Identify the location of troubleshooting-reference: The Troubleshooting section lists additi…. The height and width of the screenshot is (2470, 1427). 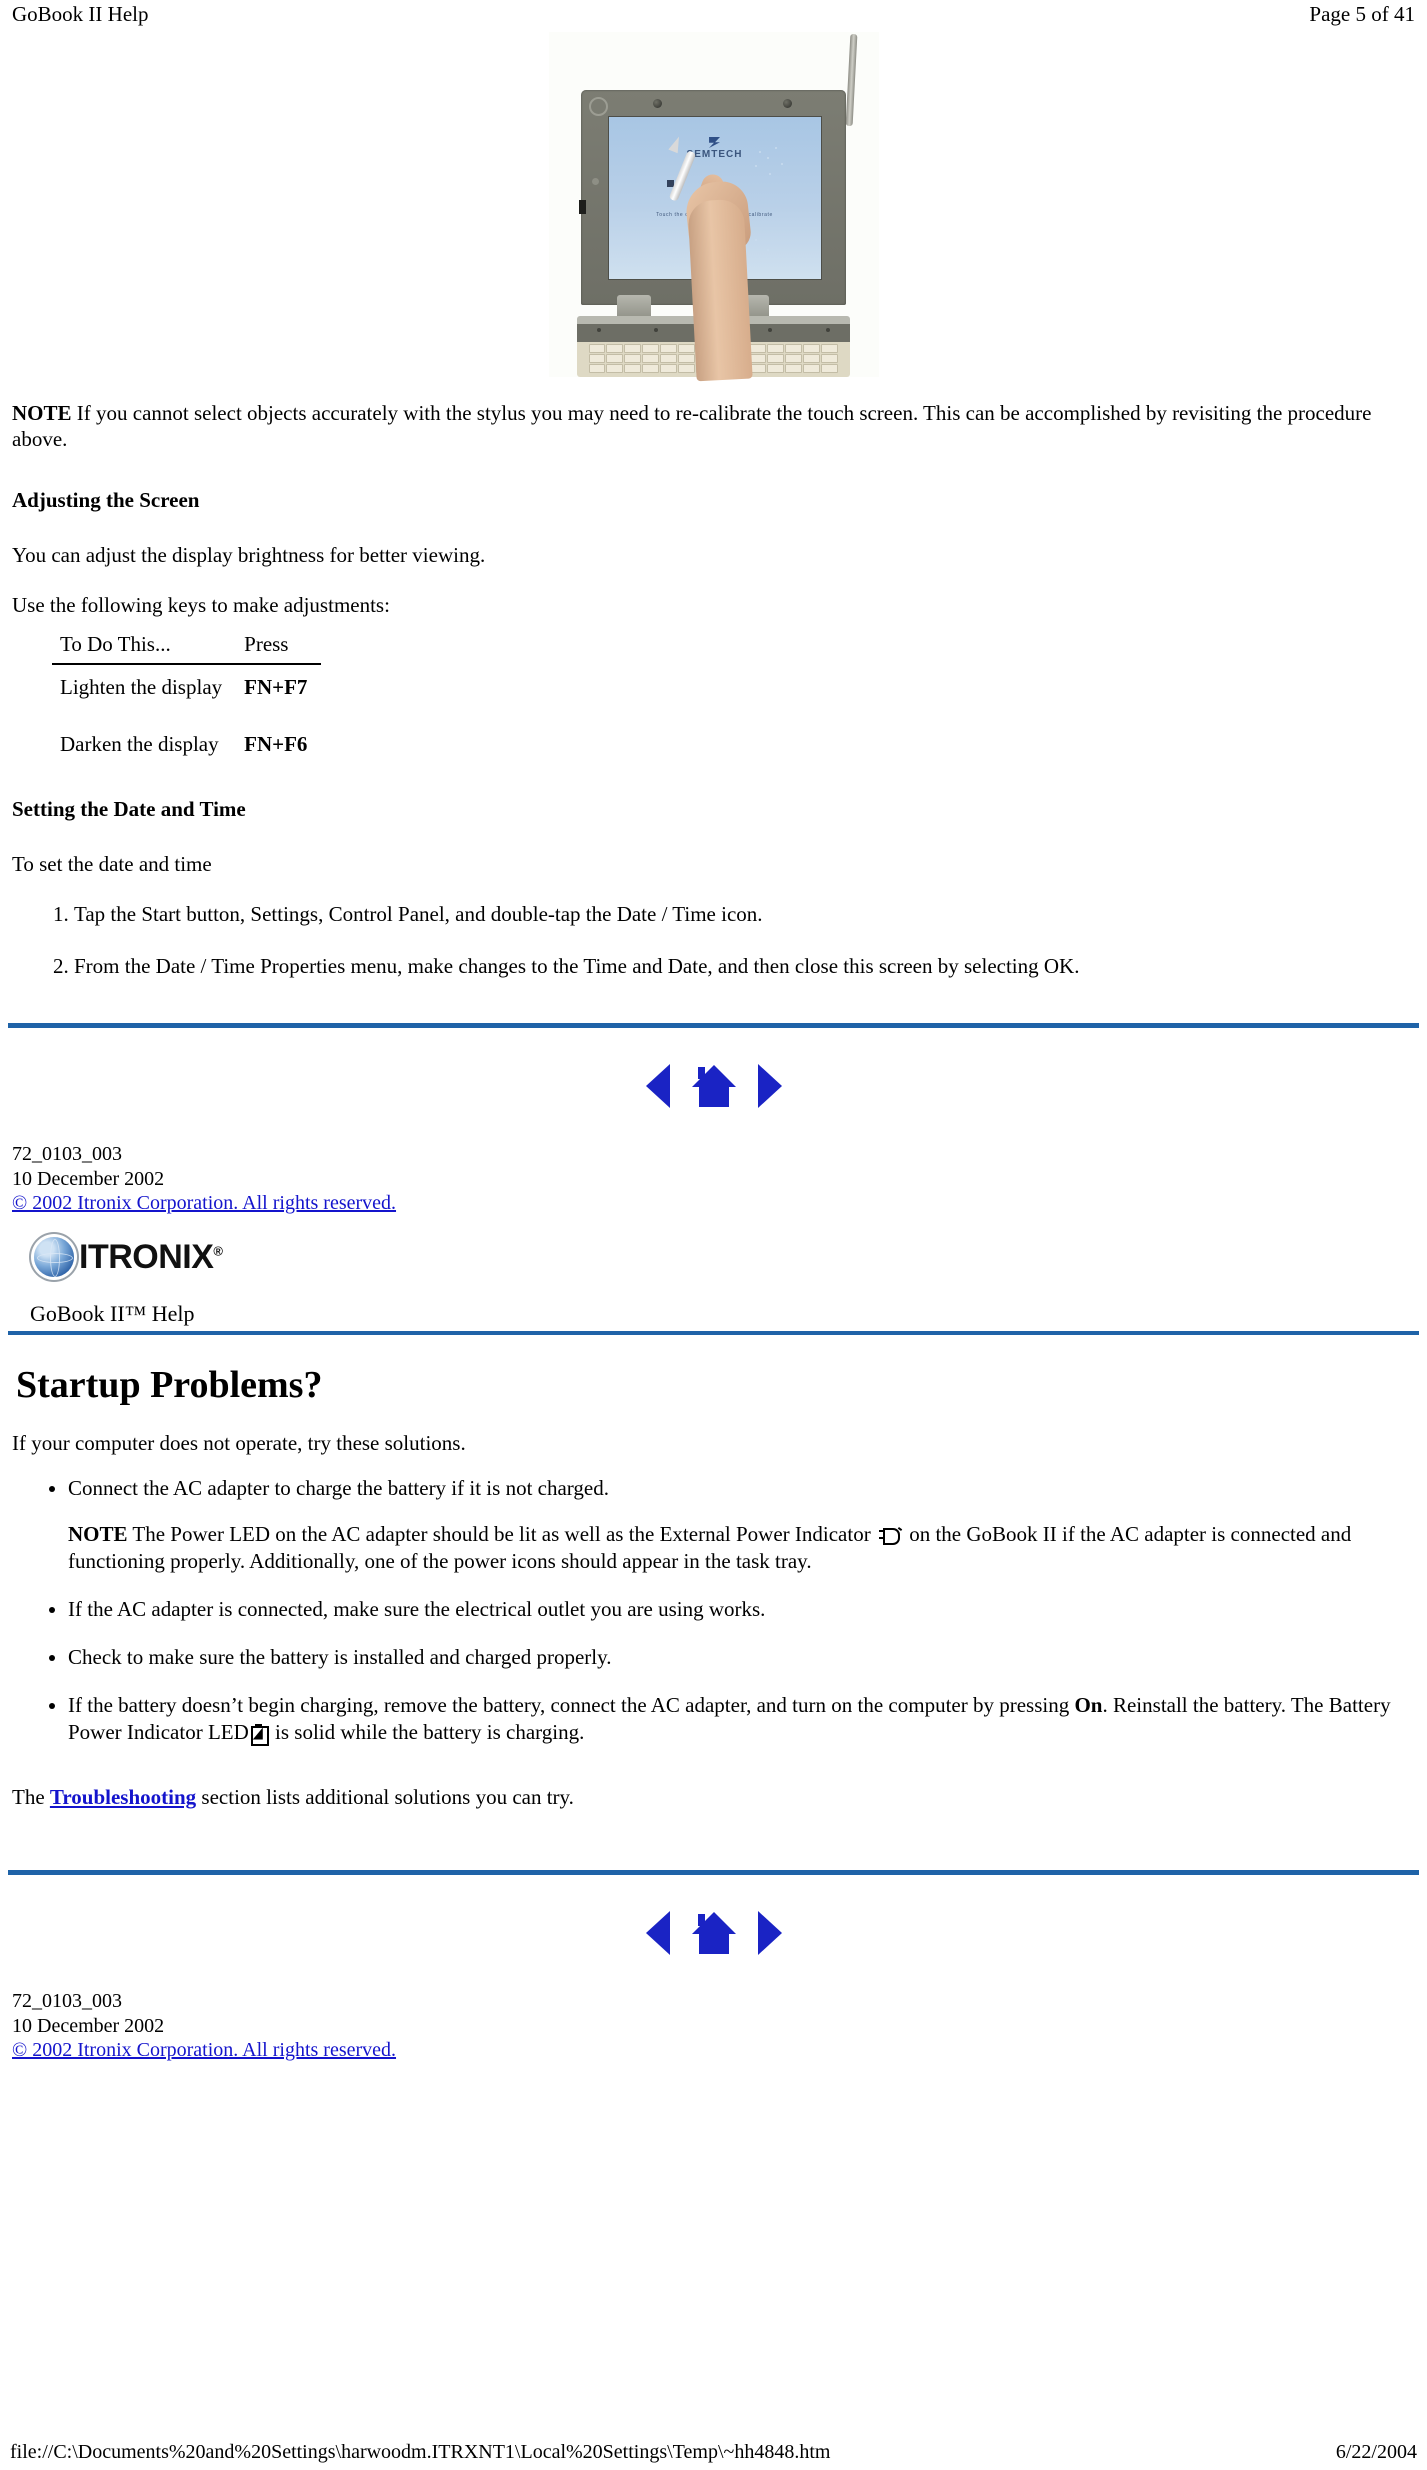
(713, 1798).